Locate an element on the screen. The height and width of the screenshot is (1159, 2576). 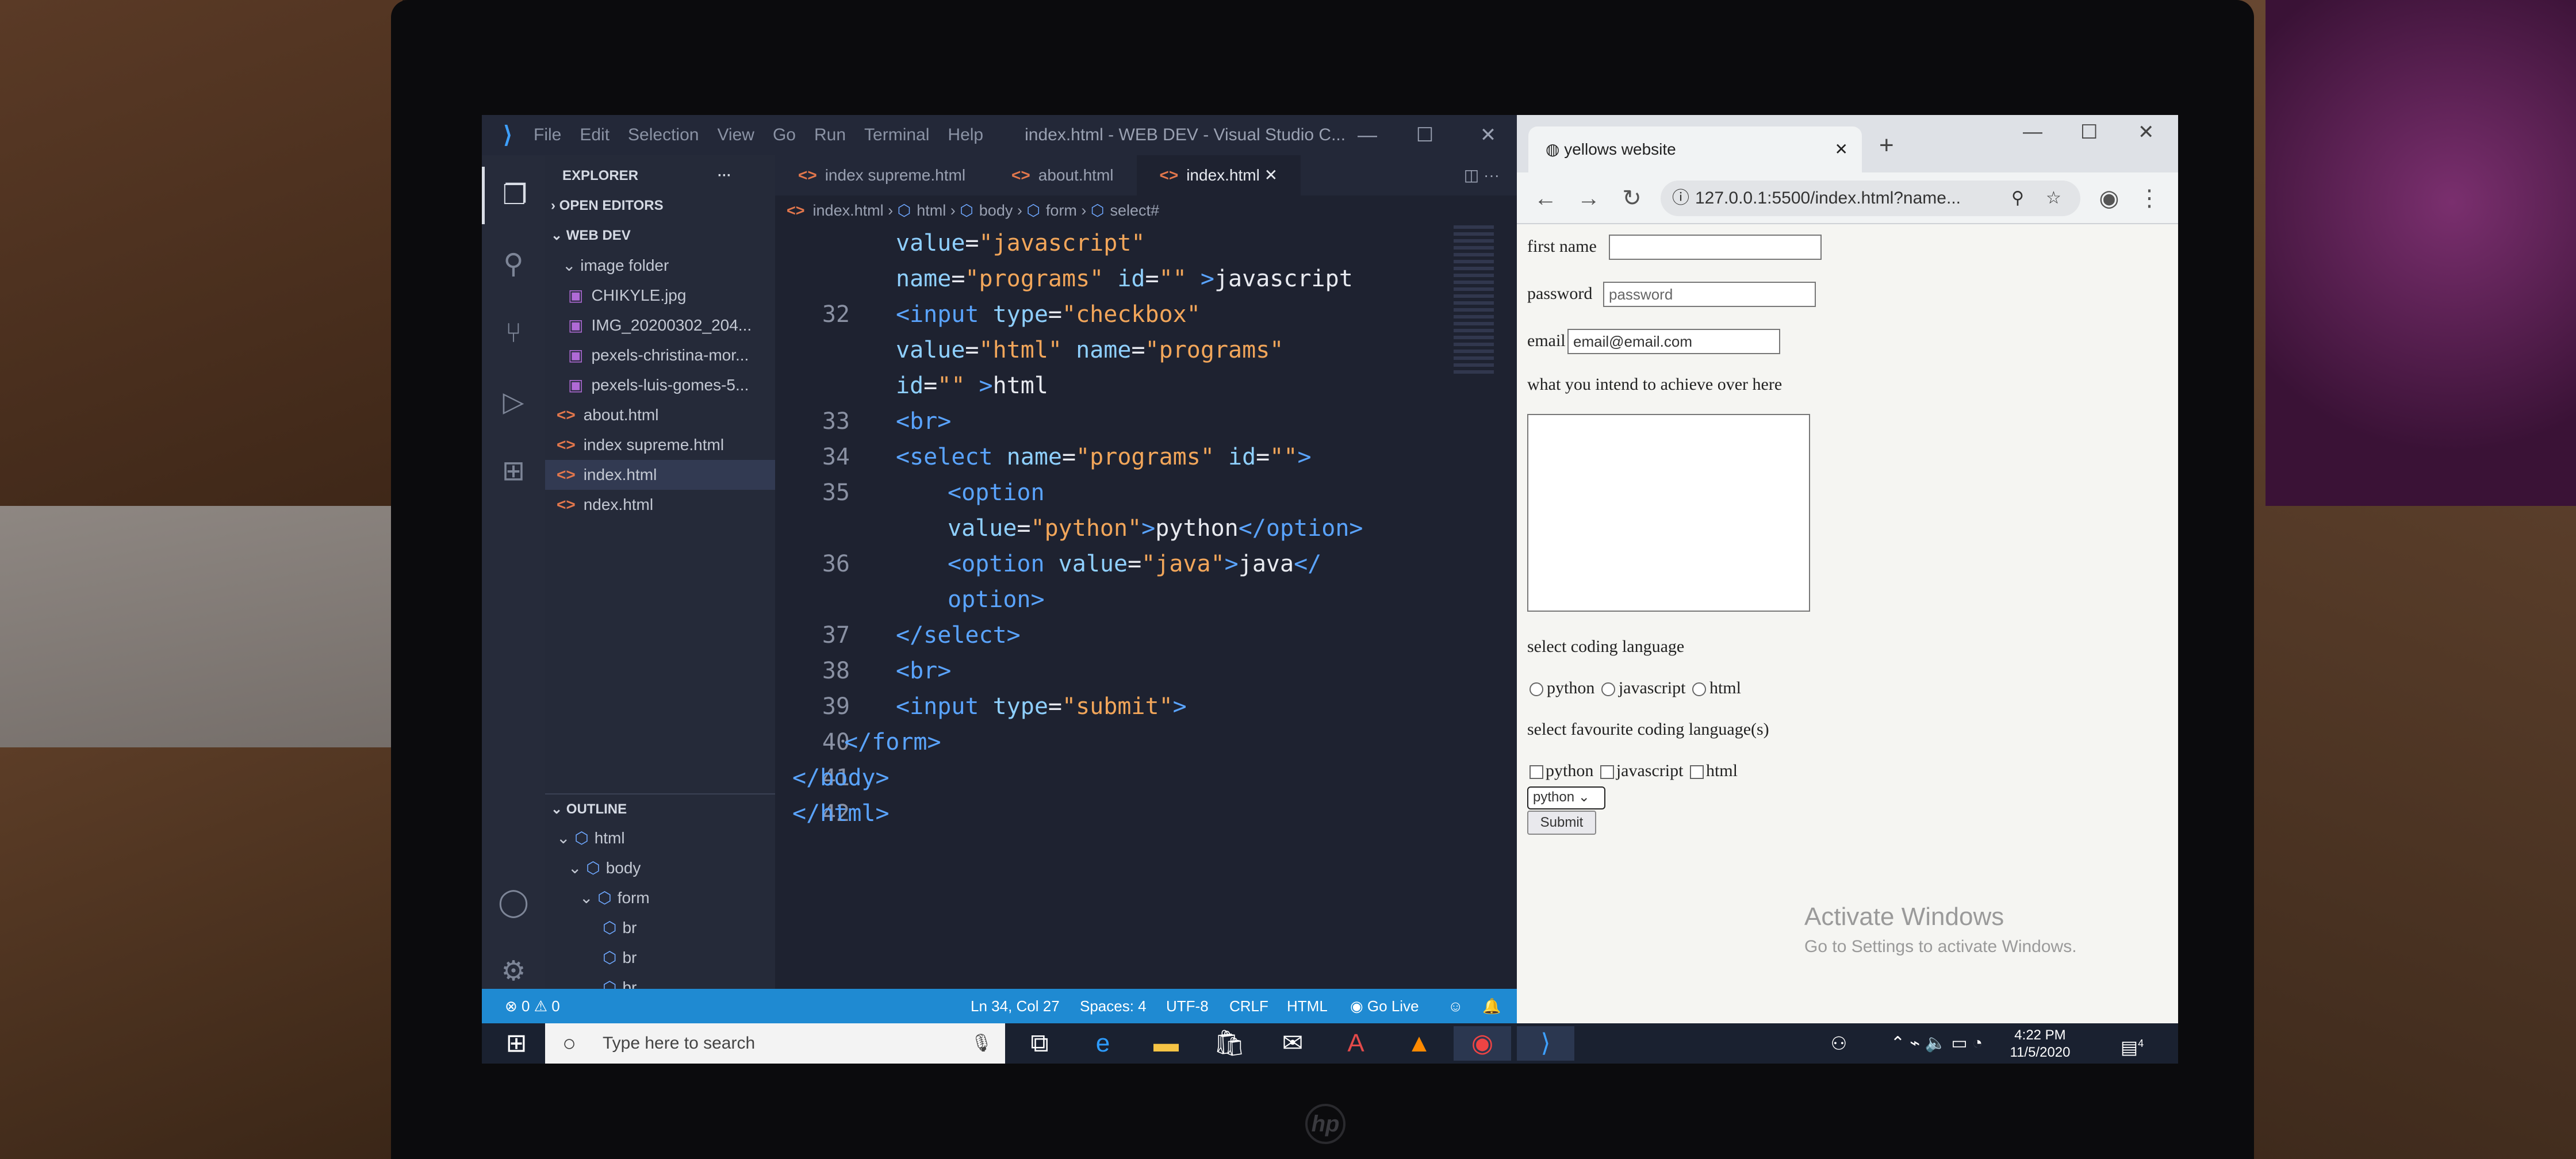
code-line: id="" >html is located at coordinates (1114, 386).